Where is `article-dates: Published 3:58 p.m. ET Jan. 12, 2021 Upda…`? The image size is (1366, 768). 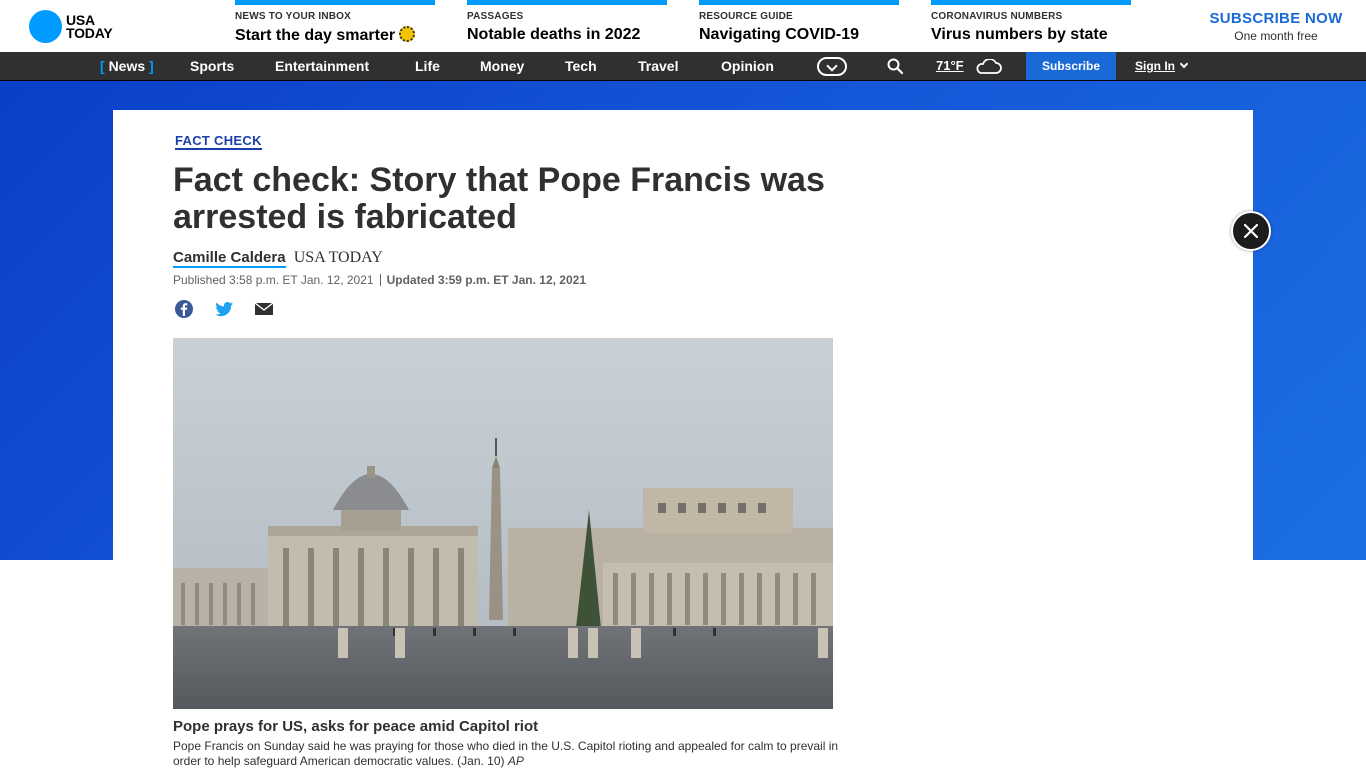
article-dates: Published 3:58 p.m. ET Jan. 12, 2021 Upda… is located at coordinates (379, 280).